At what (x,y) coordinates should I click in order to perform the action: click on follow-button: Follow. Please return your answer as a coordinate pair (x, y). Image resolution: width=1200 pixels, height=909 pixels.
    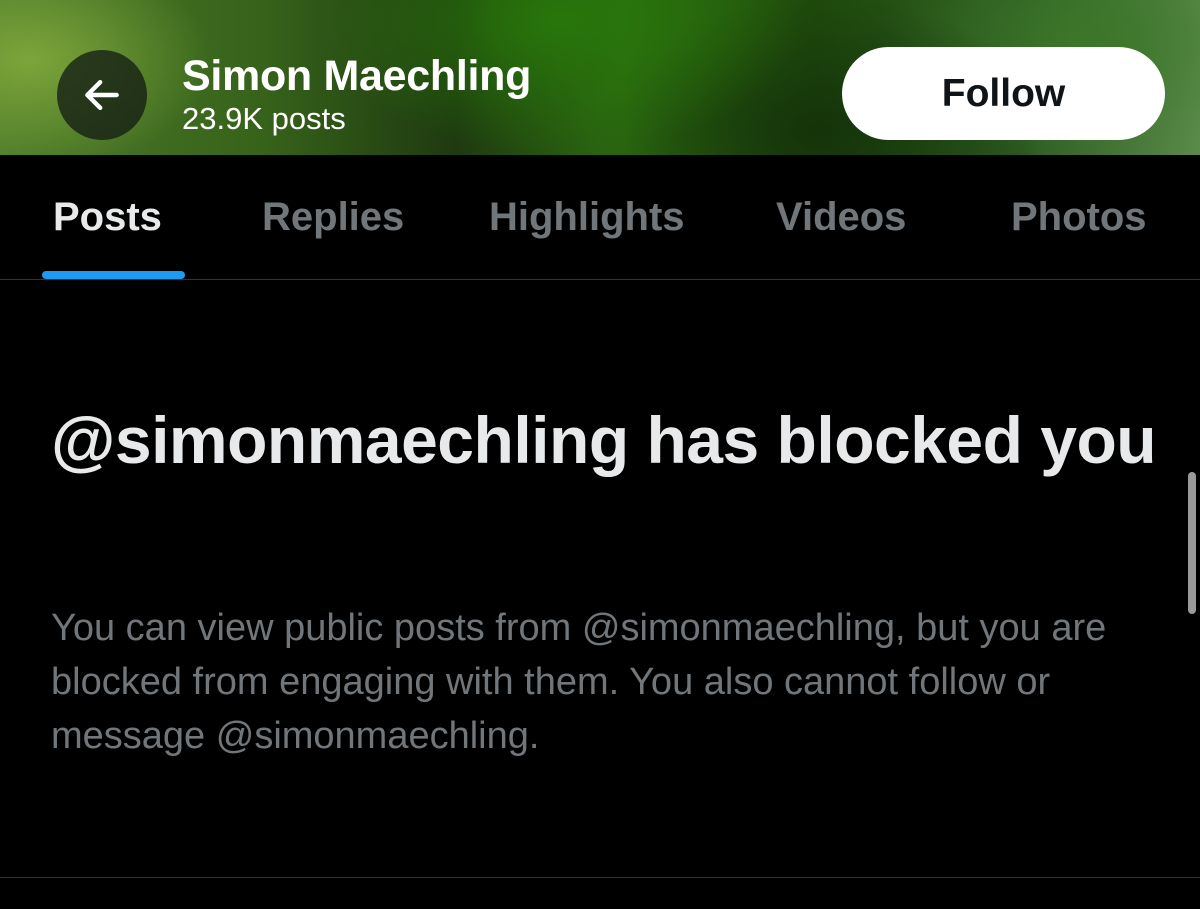
    Looking at the image, I should click on (1003, 93).